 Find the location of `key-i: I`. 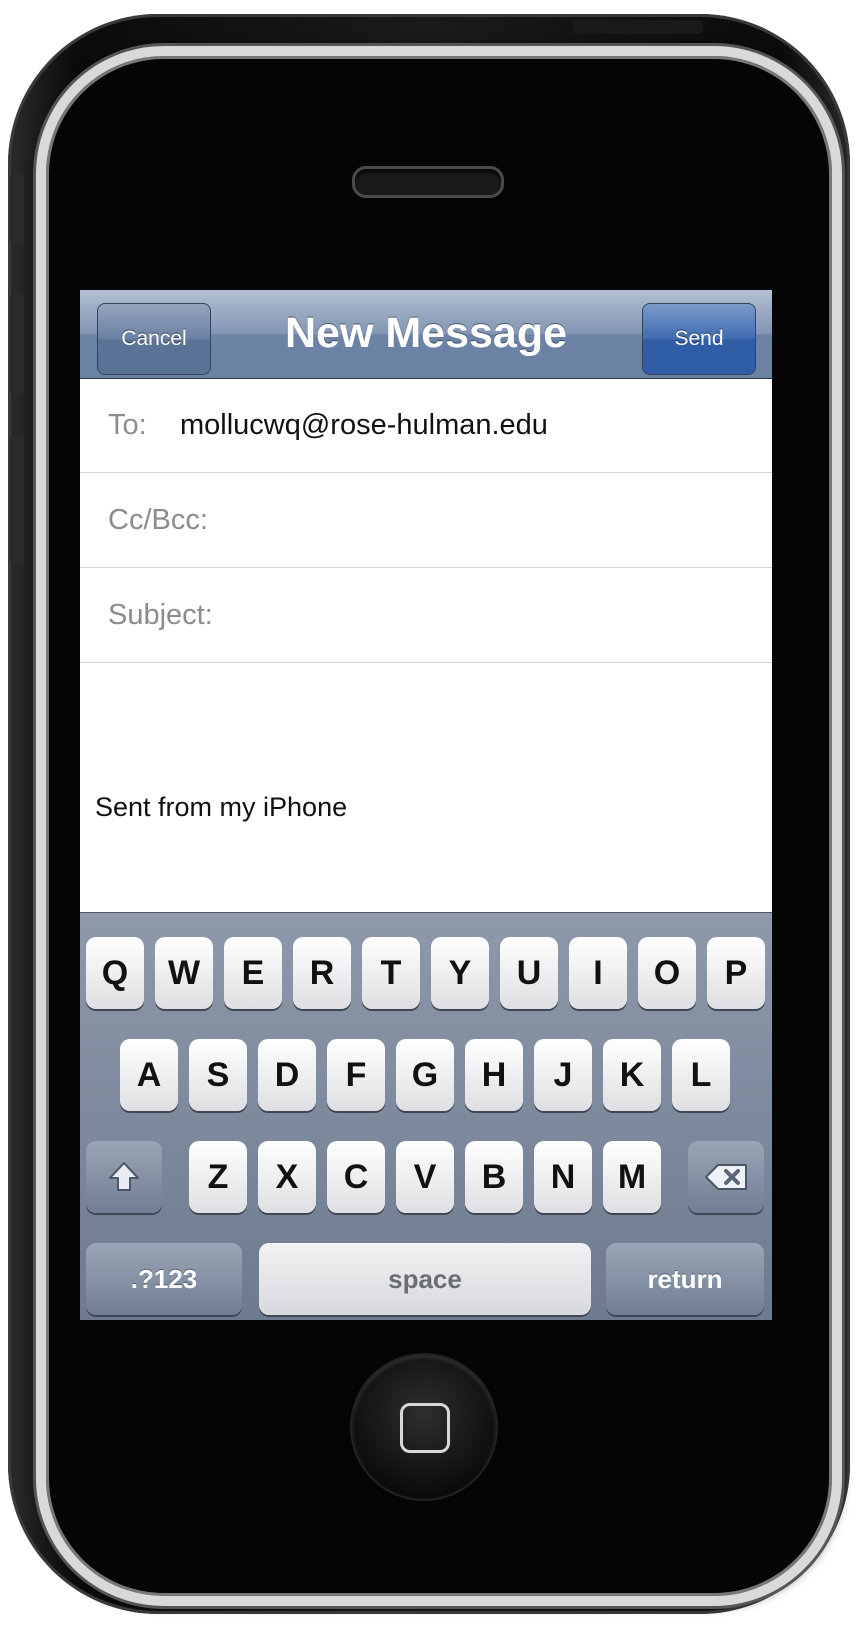

key-i: I is located at coordinates (598, 973).